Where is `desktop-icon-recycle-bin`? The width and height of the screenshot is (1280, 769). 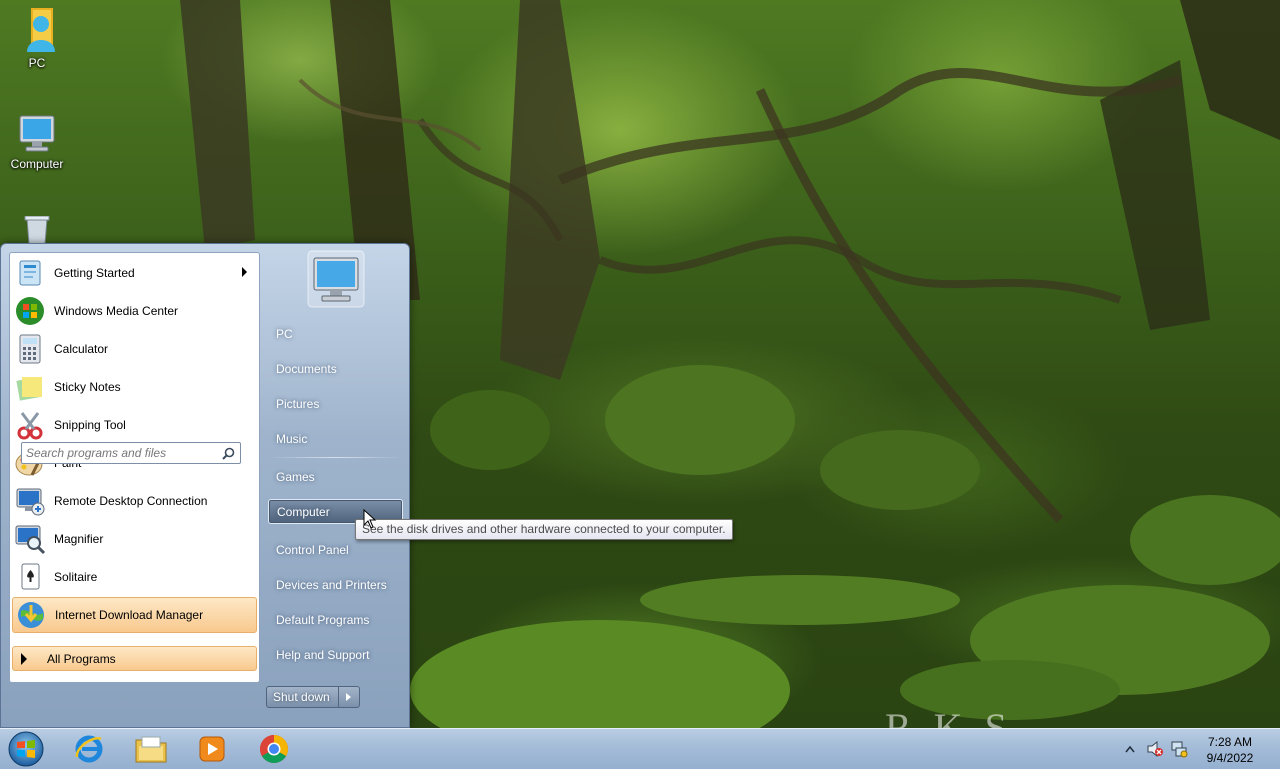 desktop-icon-recycle-bin is located at coordinates (37, 231).